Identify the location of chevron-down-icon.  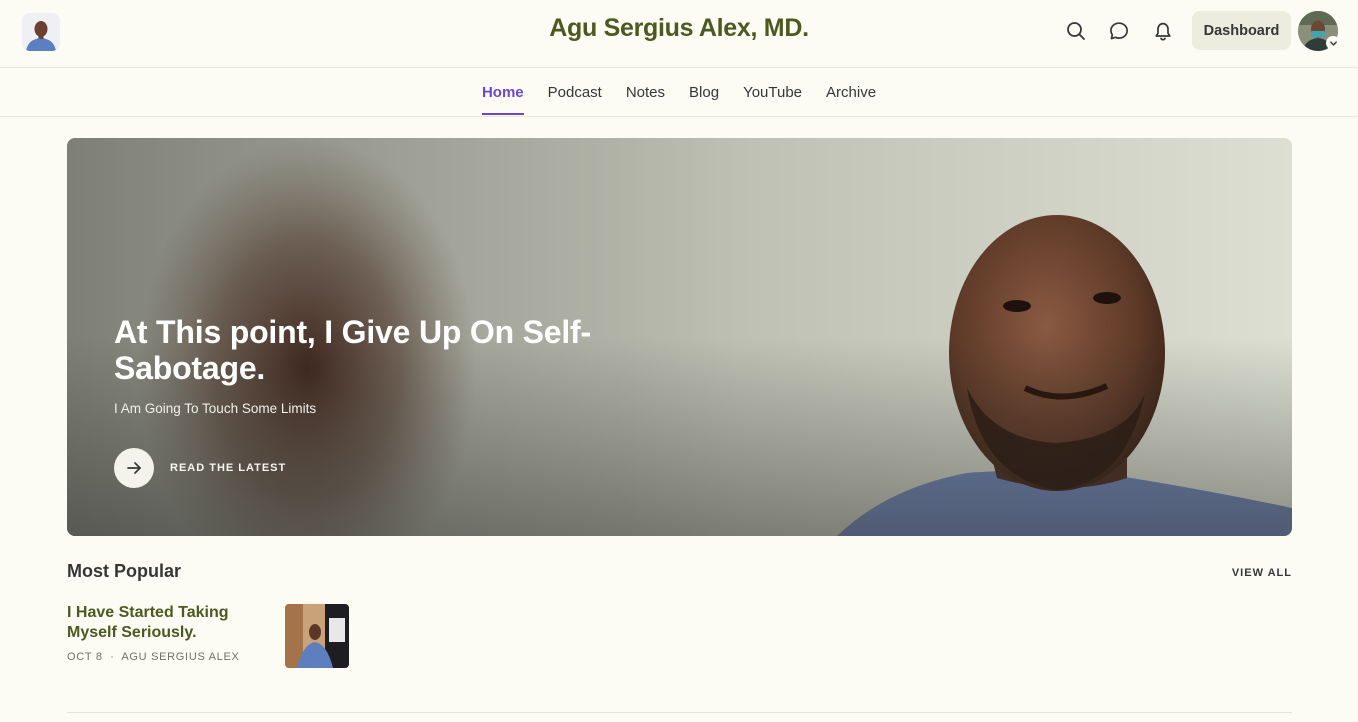
(1333, 43).